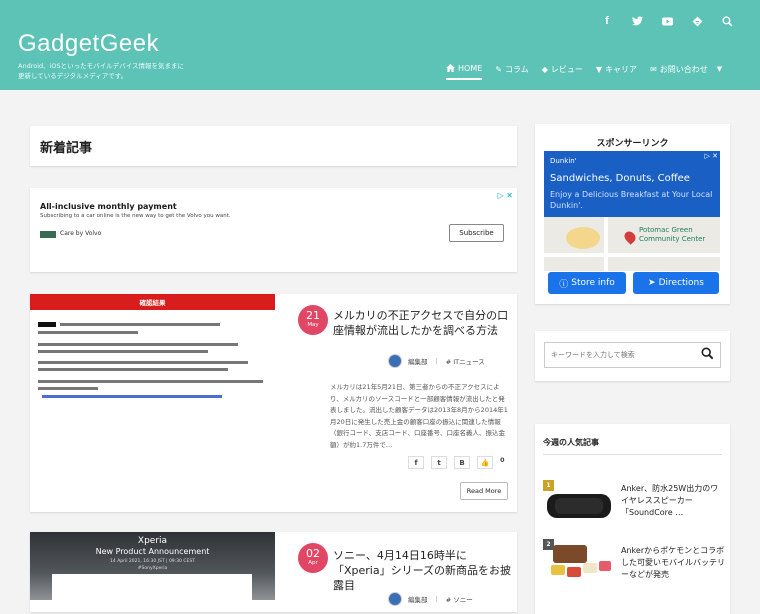 This screenshot has width=760, height=614. I want to click on date-month: Apr, so click(313, 563).